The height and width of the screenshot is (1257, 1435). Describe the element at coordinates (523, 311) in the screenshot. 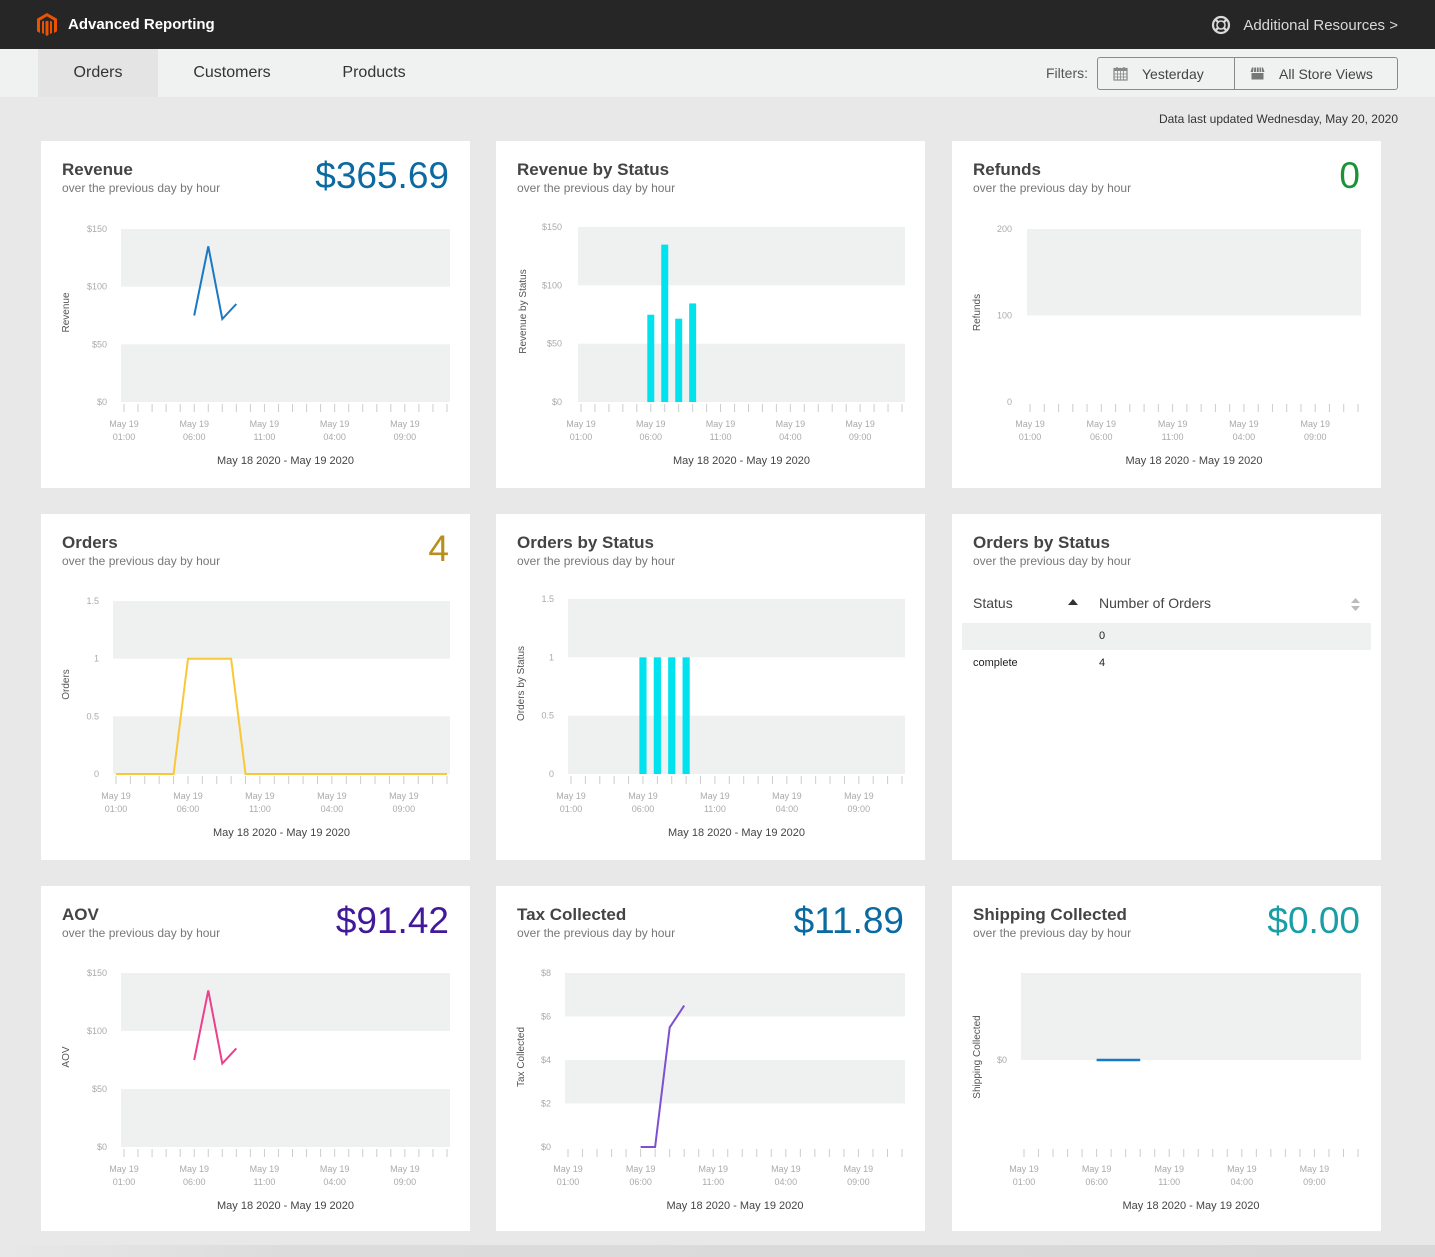

I see `y-axis-label: Revenue by Status` at that location.